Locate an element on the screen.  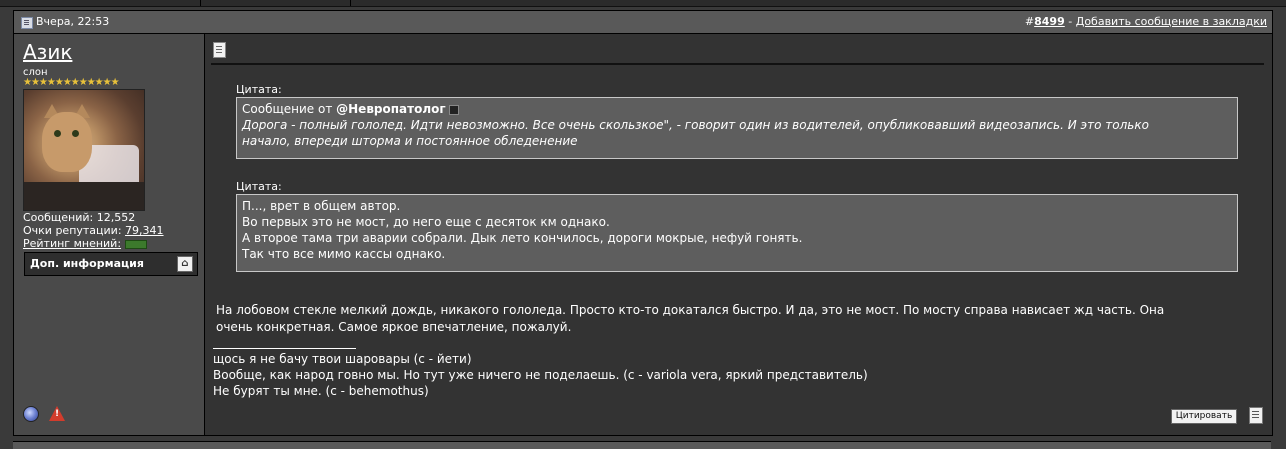
rank-stars: ★★★★★★★★★★★★ is located at coordinates (71, 82).